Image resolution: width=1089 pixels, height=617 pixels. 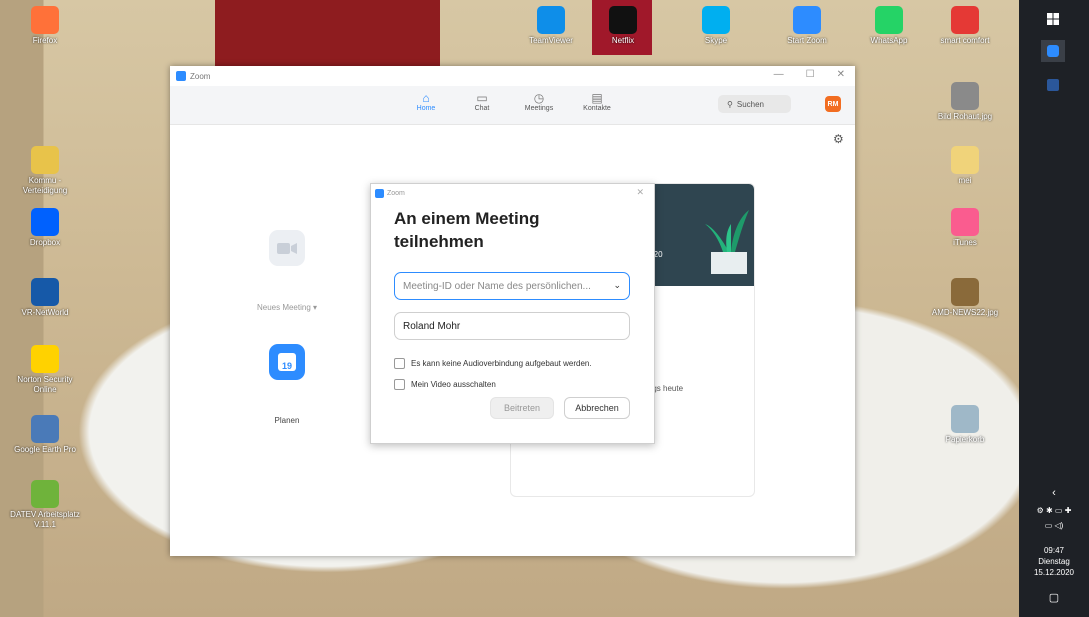 I want to click on desktop-icon: mei, so click(x=965, y=166).